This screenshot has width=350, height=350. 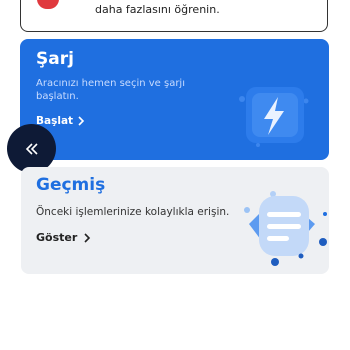 I want to click on history-card-description: Önceki işlemlerinize kolaylıkla erişin., so click(x=133, y=212).